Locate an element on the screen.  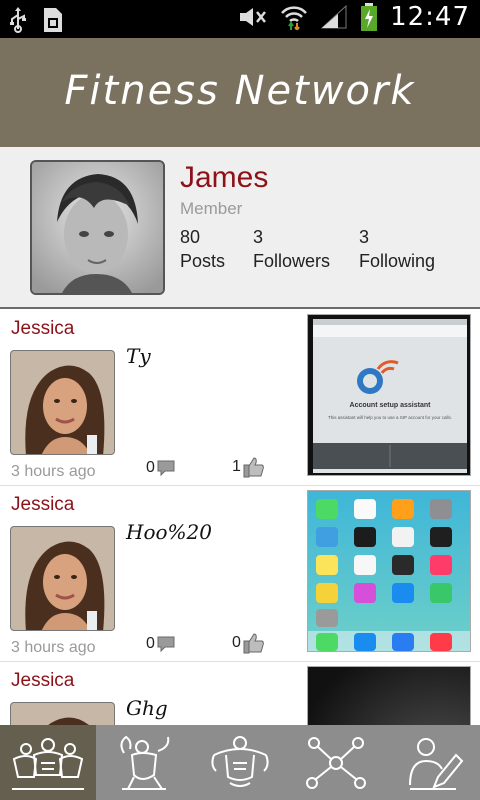
like-button: 0 is located at coordinates (248, 643).